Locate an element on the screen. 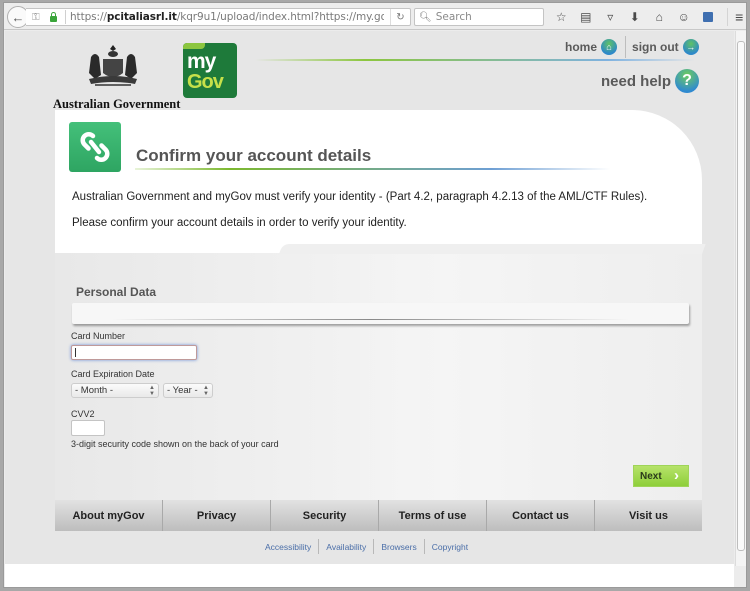  reload-icon: ↻ is located at coordinates (400, 17).